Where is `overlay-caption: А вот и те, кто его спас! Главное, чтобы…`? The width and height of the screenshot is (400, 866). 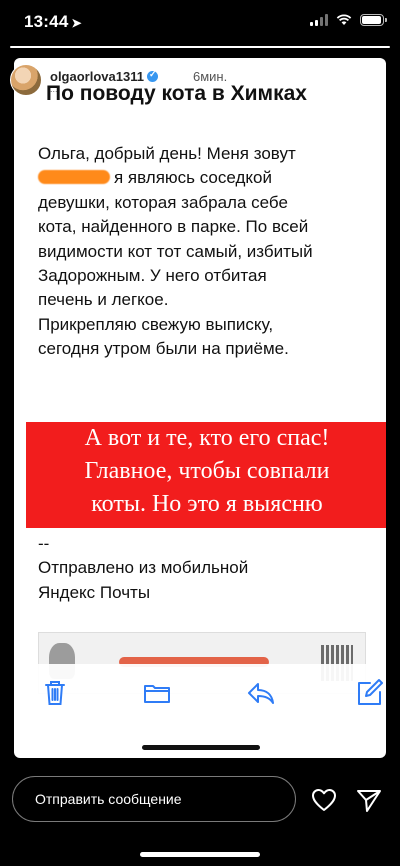 overlay-caption: А вот и те, кто его спас! Главное, чтобы… is located at coordinates (206, 475).